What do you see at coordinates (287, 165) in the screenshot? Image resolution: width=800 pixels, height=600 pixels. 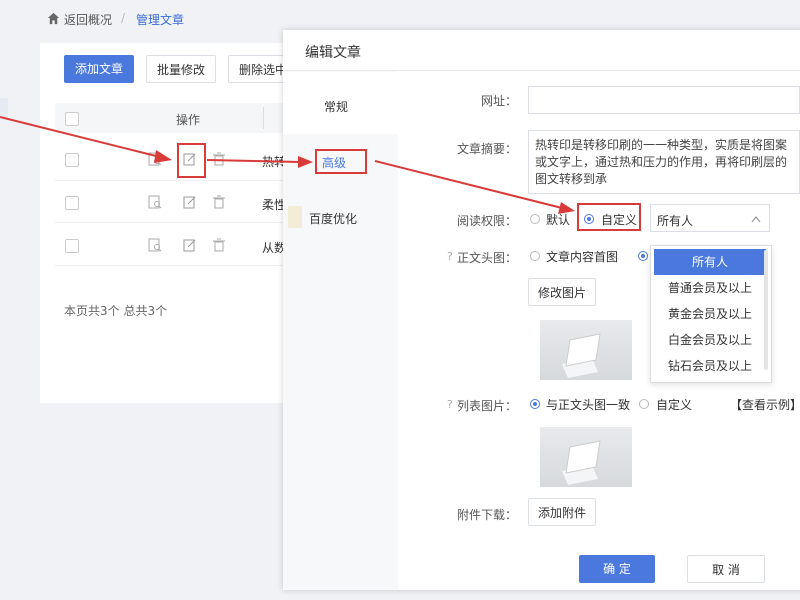 I see `annotation-arrows` at bounding box center [287, 165].